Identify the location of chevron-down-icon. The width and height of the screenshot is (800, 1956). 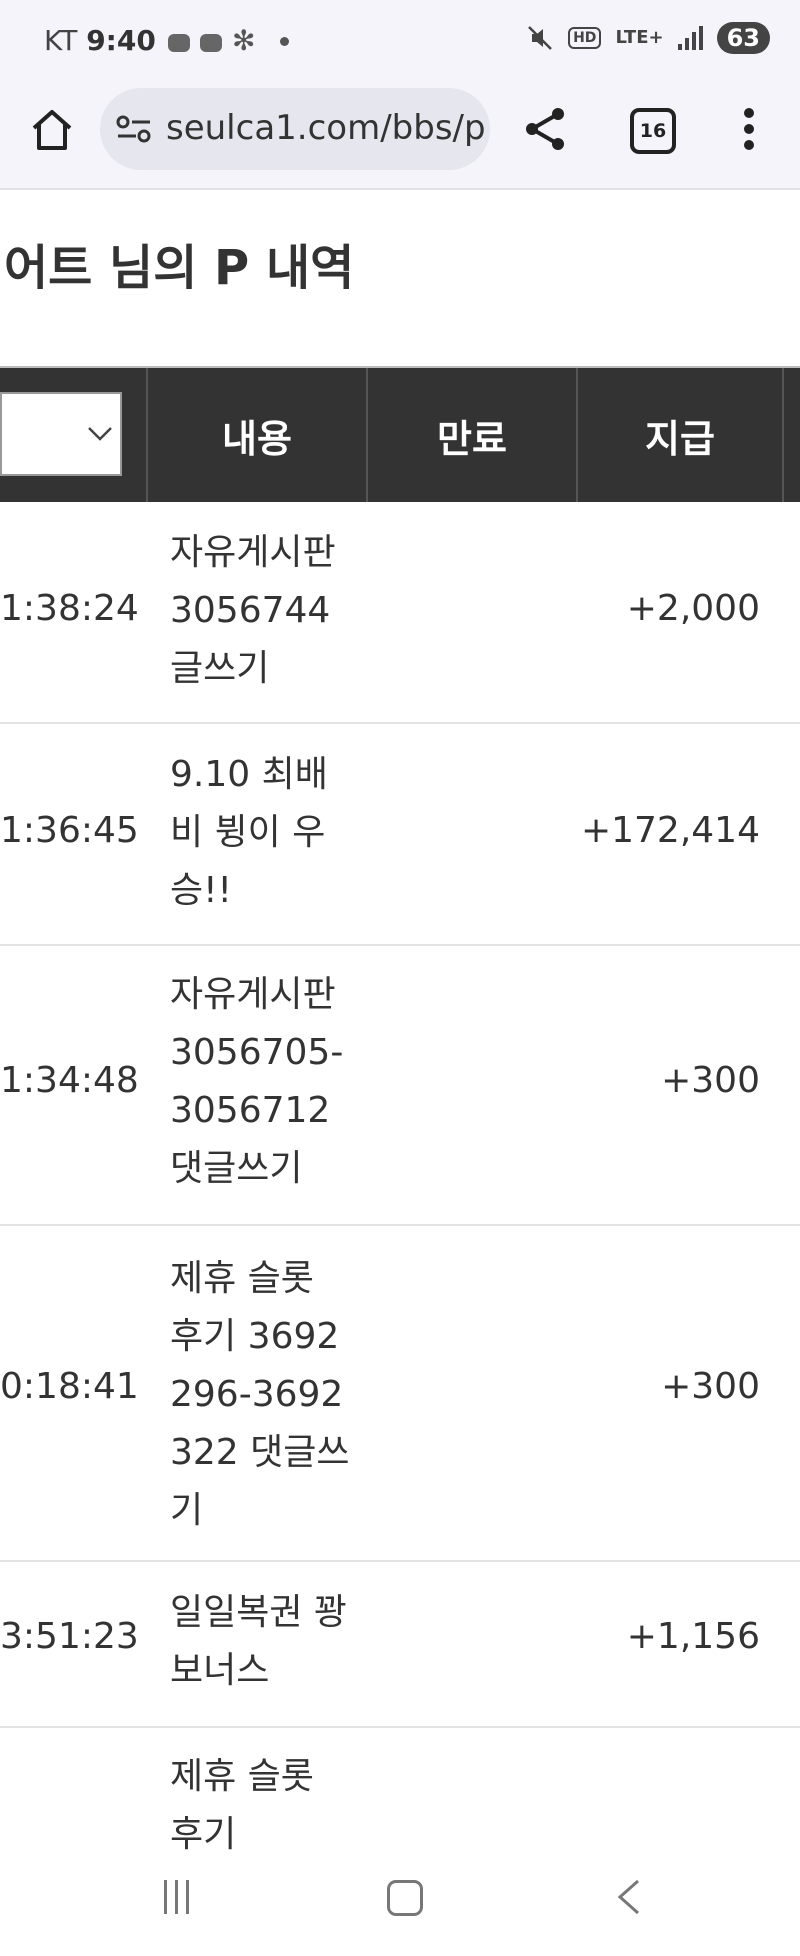
(100, 434).